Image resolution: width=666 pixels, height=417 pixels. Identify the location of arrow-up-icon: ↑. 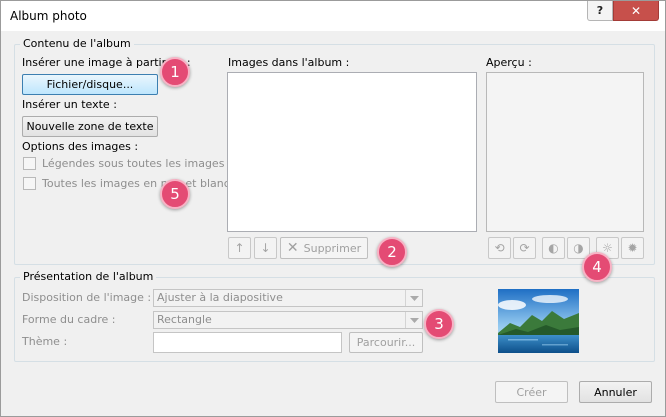
(239, 248).